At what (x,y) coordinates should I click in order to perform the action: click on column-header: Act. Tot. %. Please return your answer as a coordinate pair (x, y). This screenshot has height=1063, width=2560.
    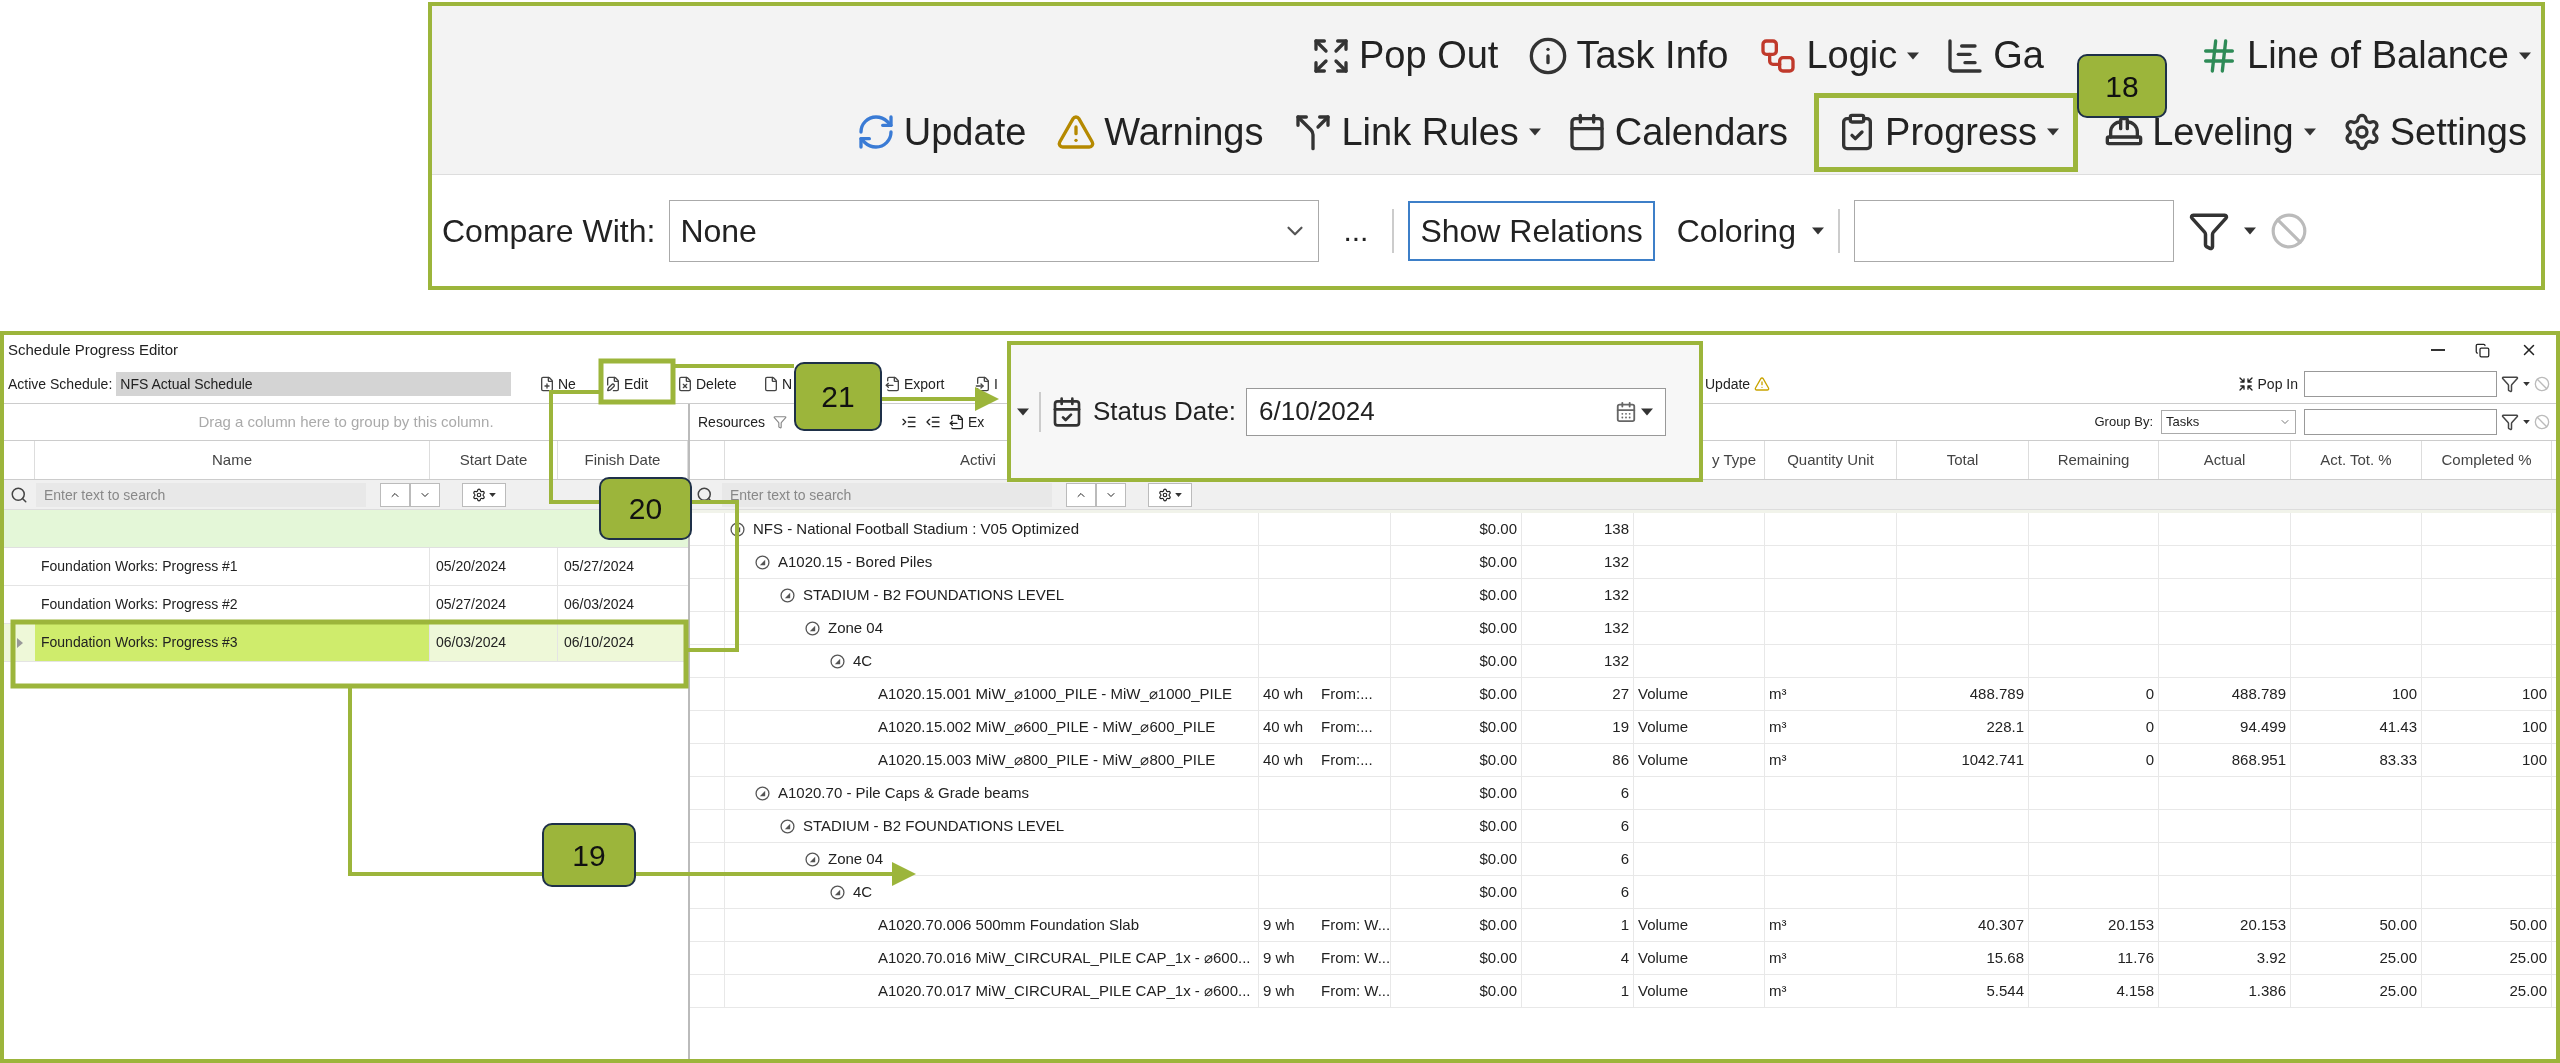
    Looking at the image, I should click on (2356, 460).